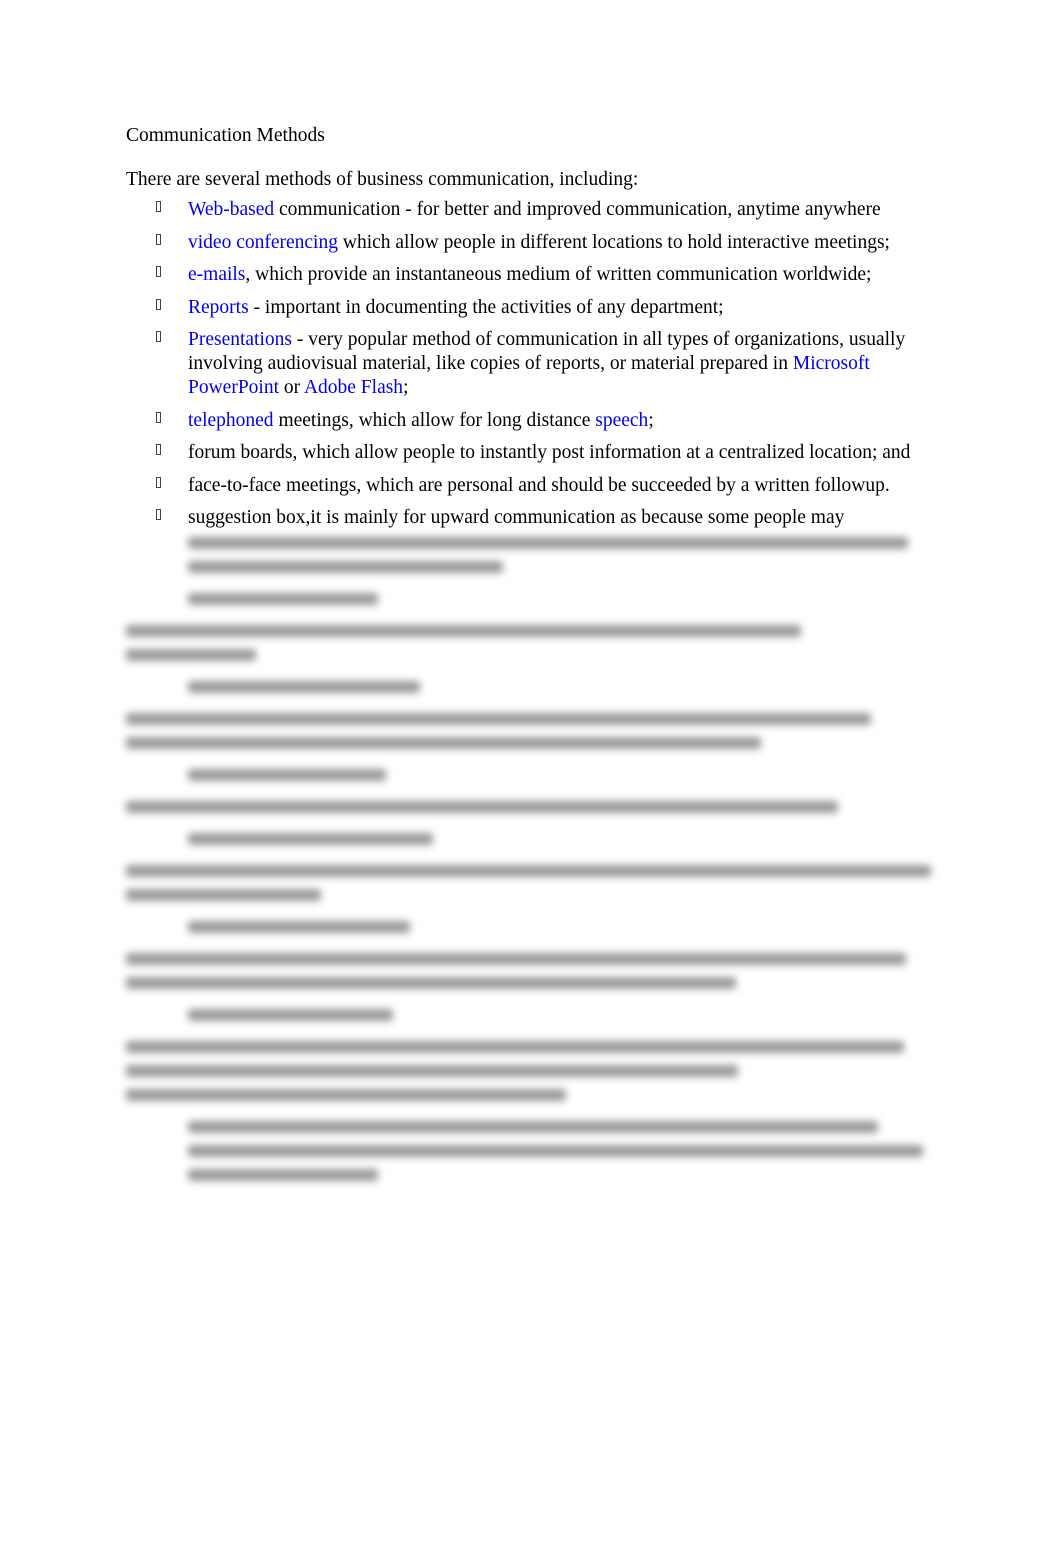 The width and height of the screenshot is (1062, 1561). Describe the element at coordinates (263, 242) in the screenshot. I see `link-video-conferencing: video conferencing` at that location.